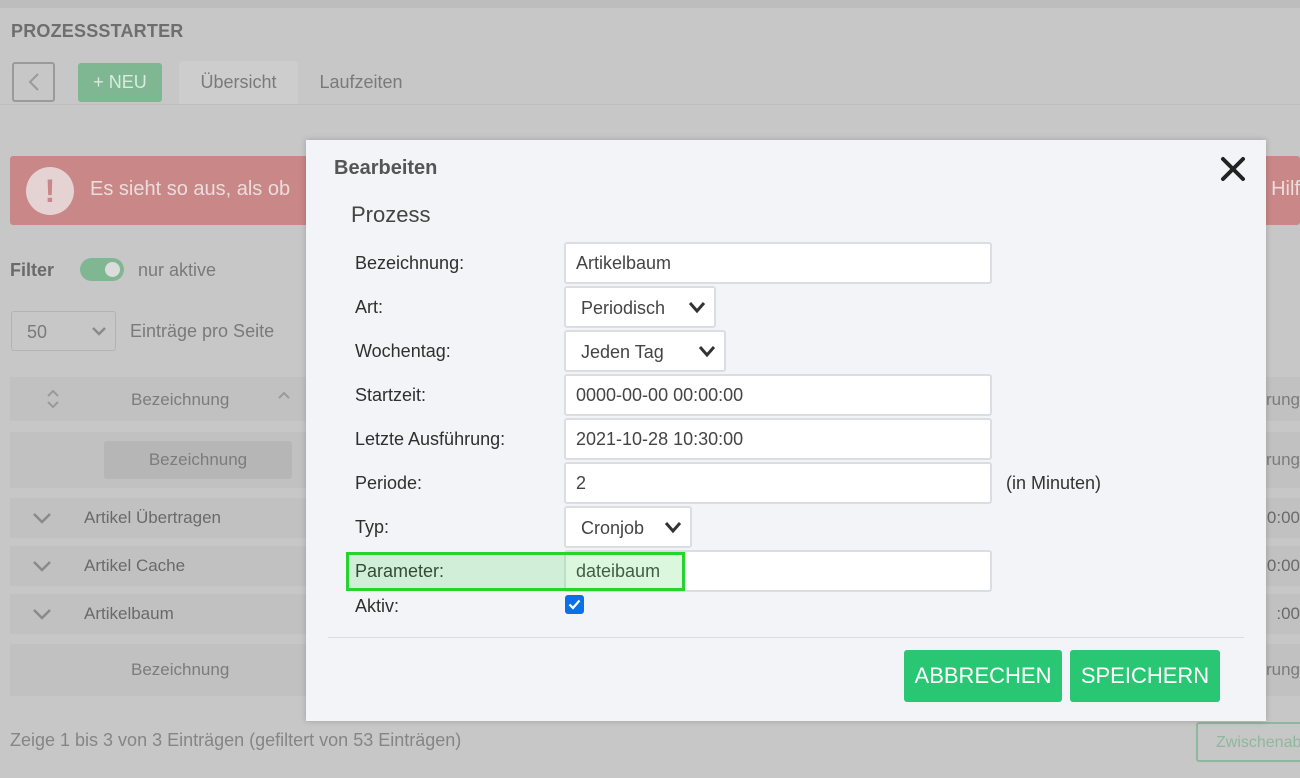  What do you see at coordinates (32, 270) in the screenshot?
I see `filter-label: Filter` at bounding box center [32, 270].